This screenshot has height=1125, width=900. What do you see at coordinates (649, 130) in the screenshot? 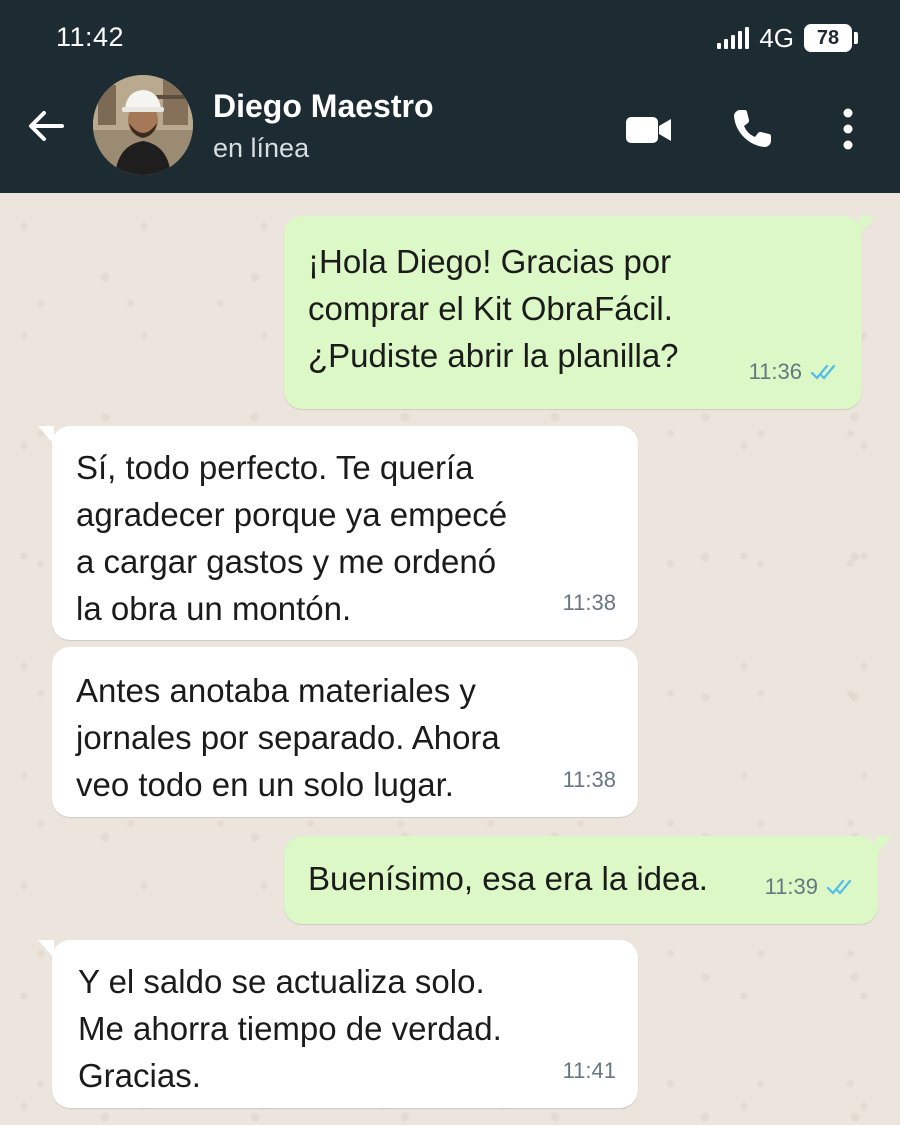
I see `video-call-icon` at bounding box center [649, 130].